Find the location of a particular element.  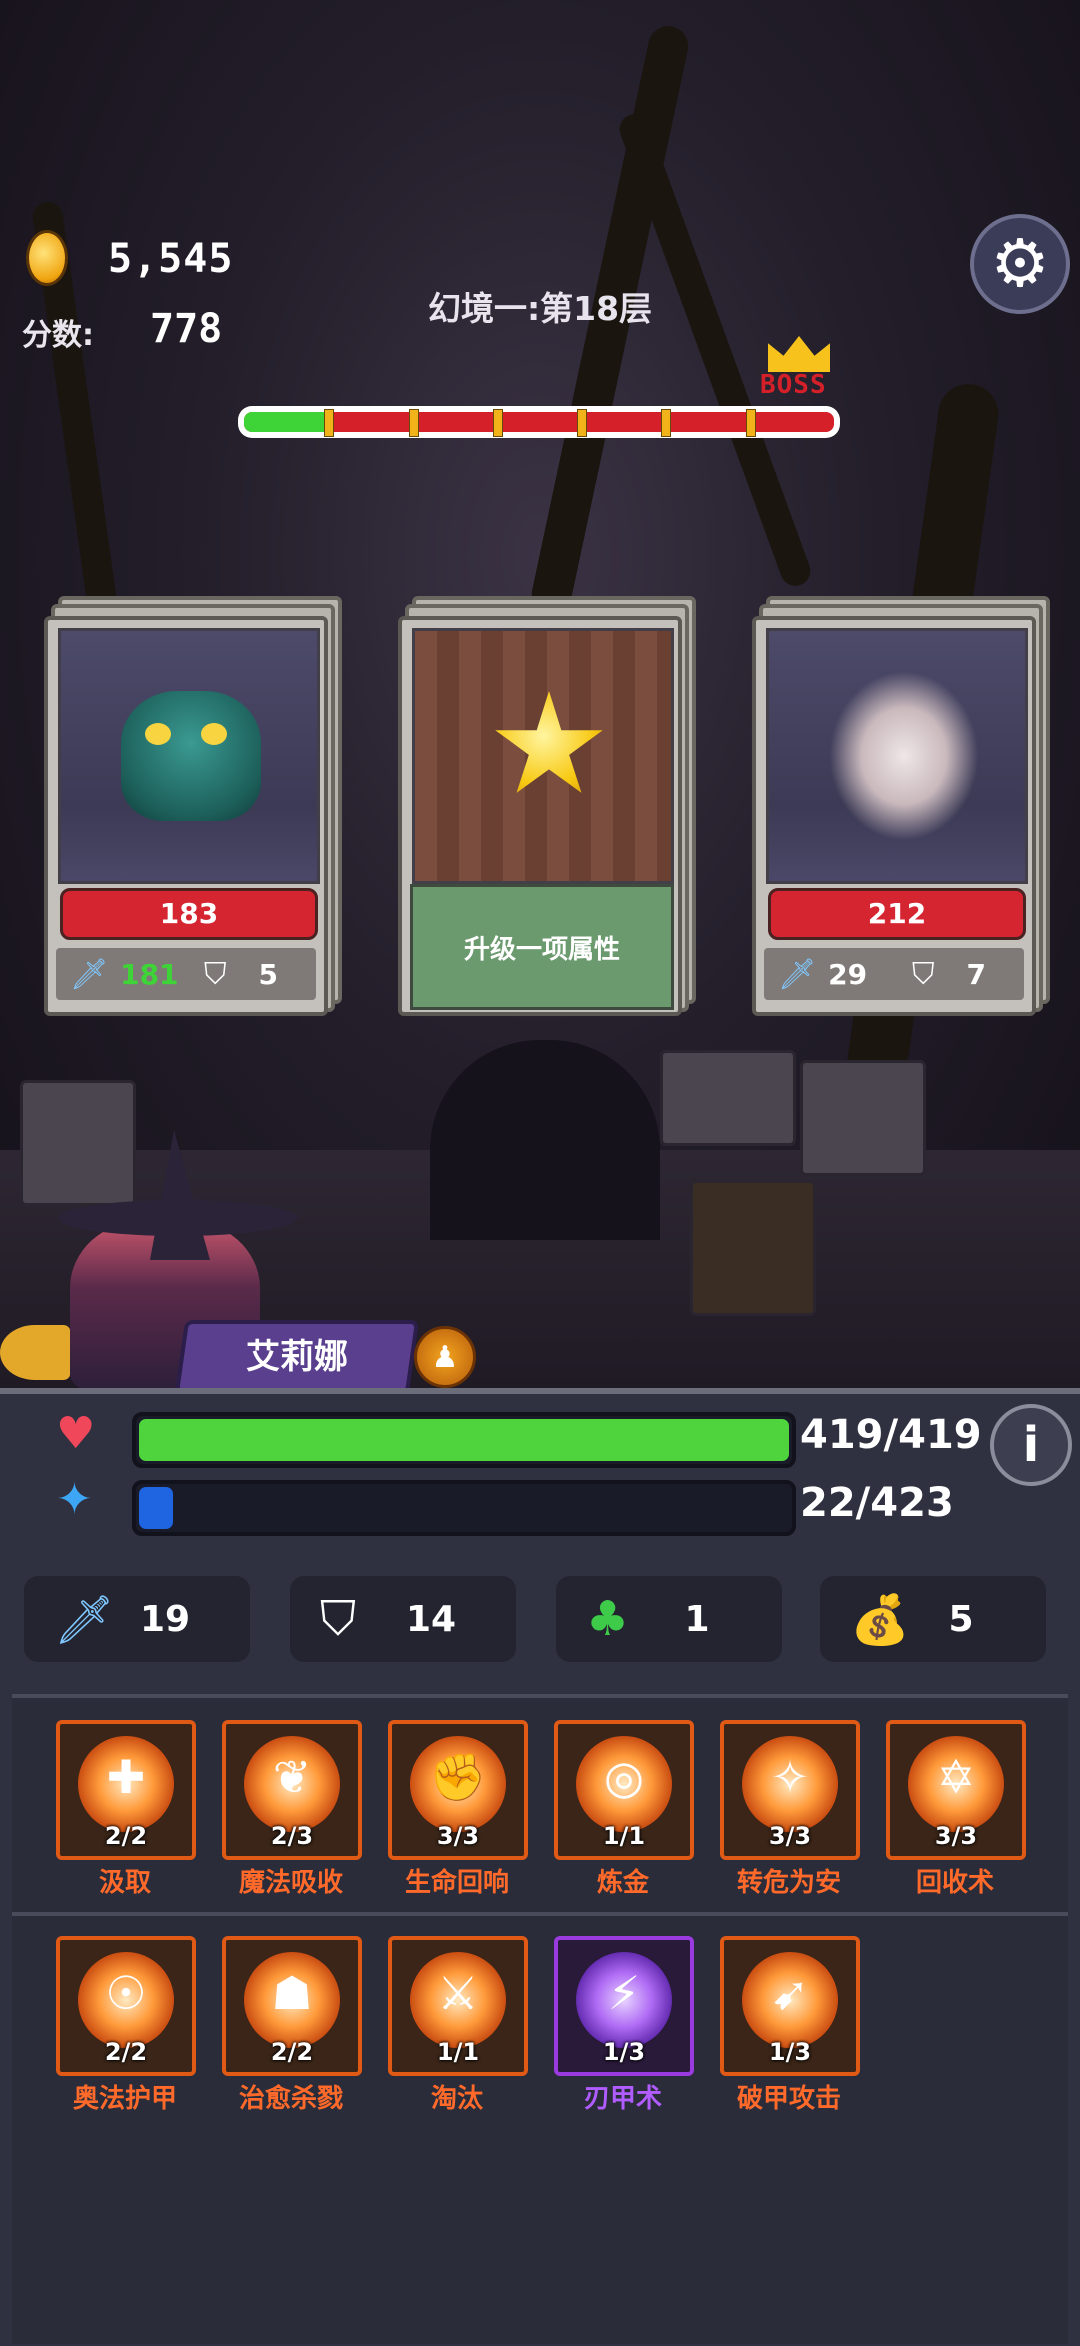

coin-count: 5,545 is located at coordinates (171, 259).